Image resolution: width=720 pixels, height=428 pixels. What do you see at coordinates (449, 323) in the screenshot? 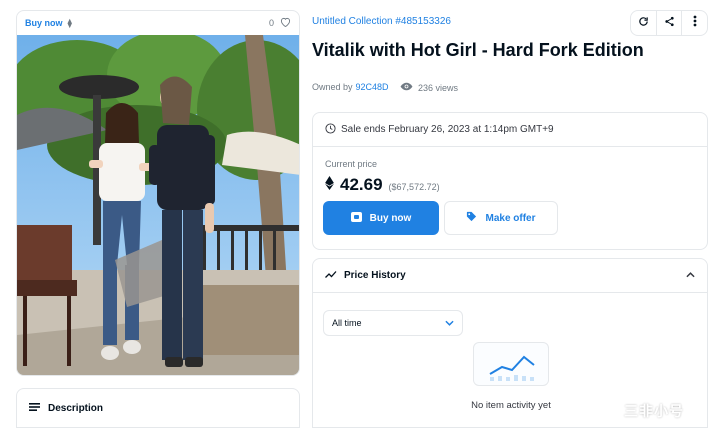
I see `chevron-down-icon` at bounding box center [449, 323].